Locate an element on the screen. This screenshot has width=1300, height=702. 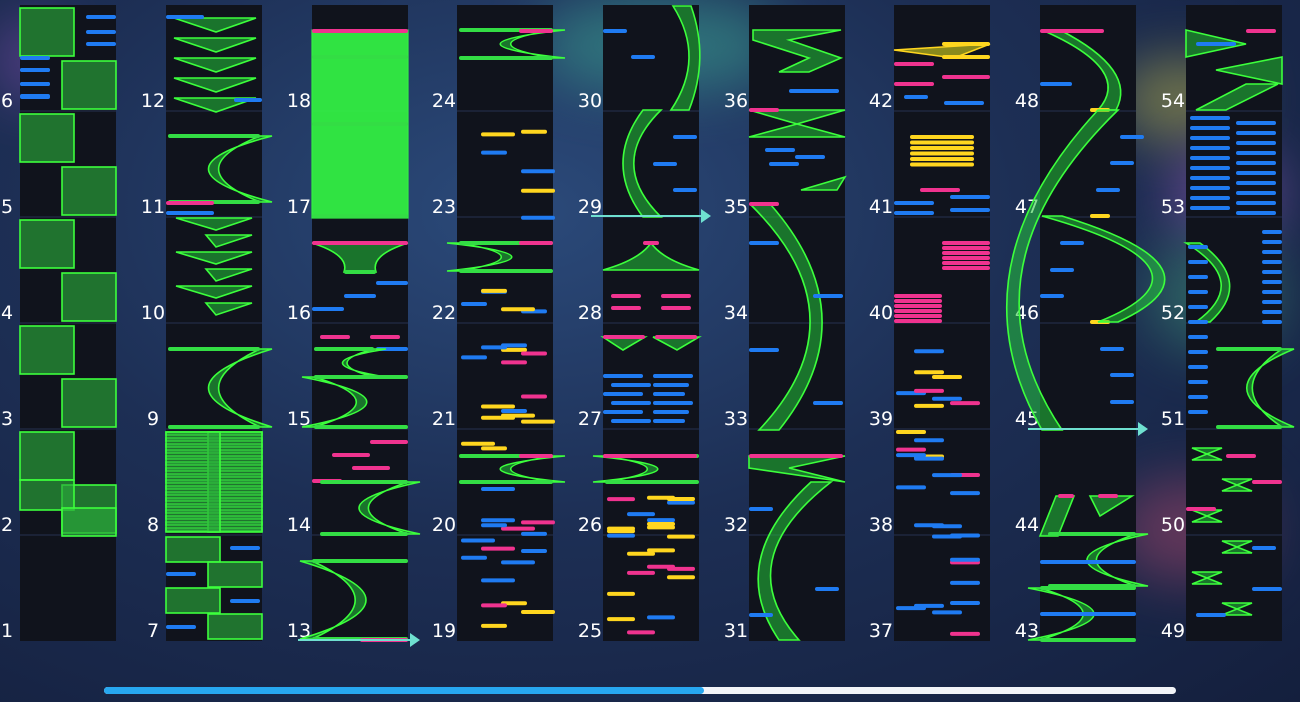
measure-number-23: 23 is located at coordinates (444, 207).